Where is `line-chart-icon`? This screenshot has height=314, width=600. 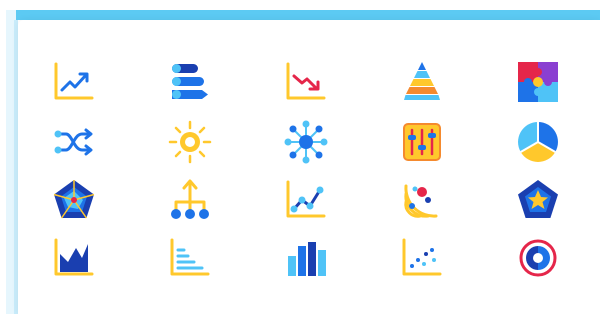 line-chart-icon is located at coordinates (306, 200).